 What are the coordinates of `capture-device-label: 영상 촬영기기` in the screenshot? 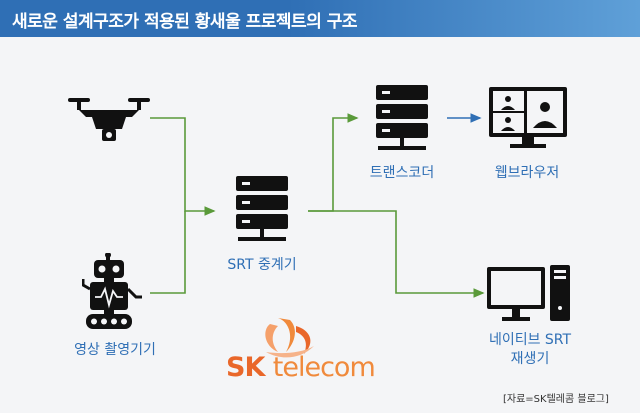 It's located at (115, 350).